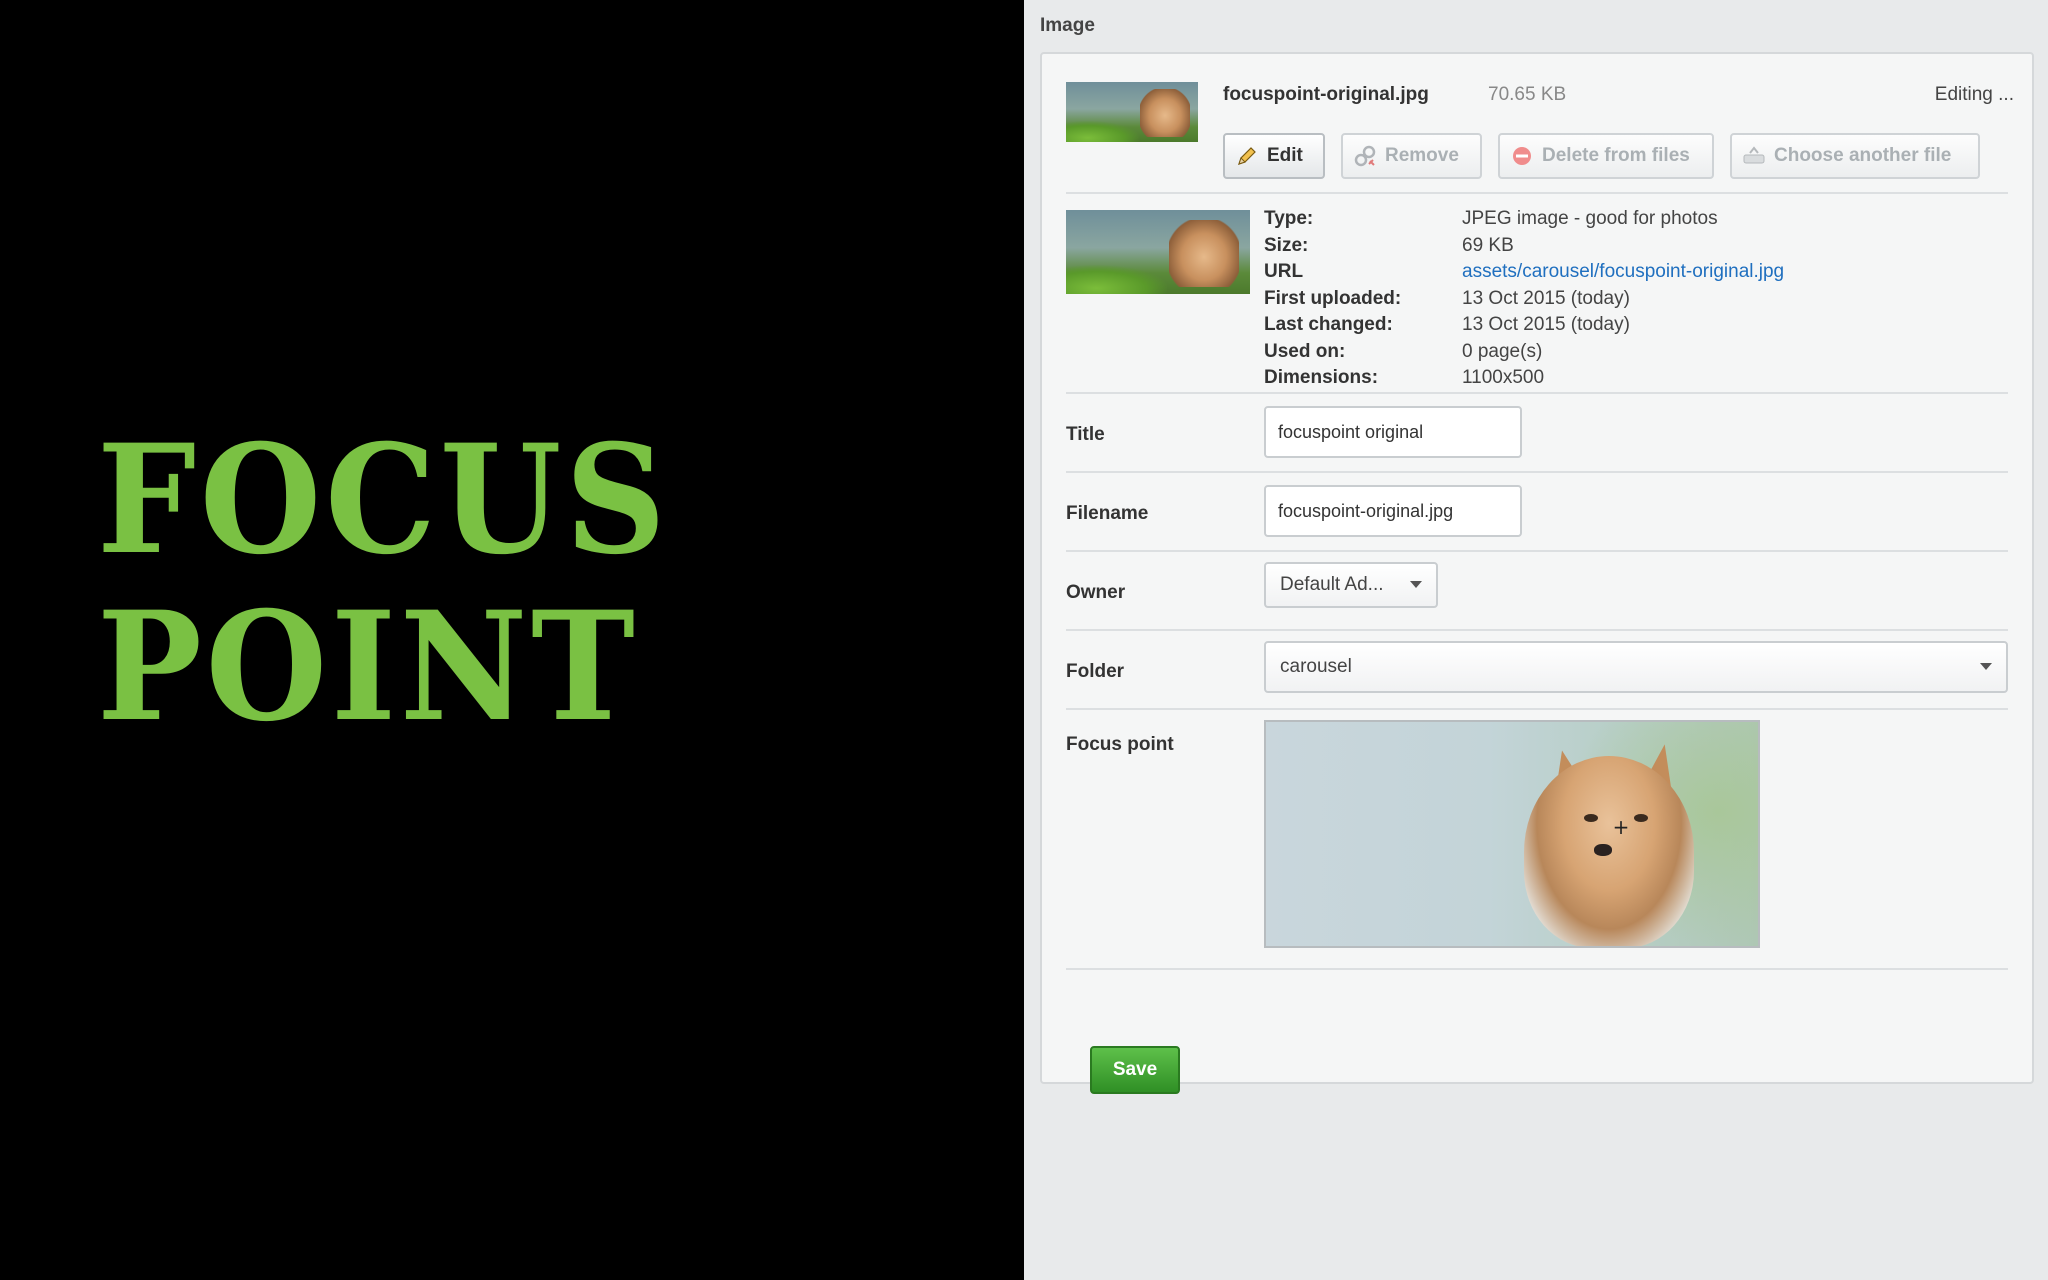 The image size is (2048, 1280). I want to click on info-value: 0 page(s), so click(1502, 351).